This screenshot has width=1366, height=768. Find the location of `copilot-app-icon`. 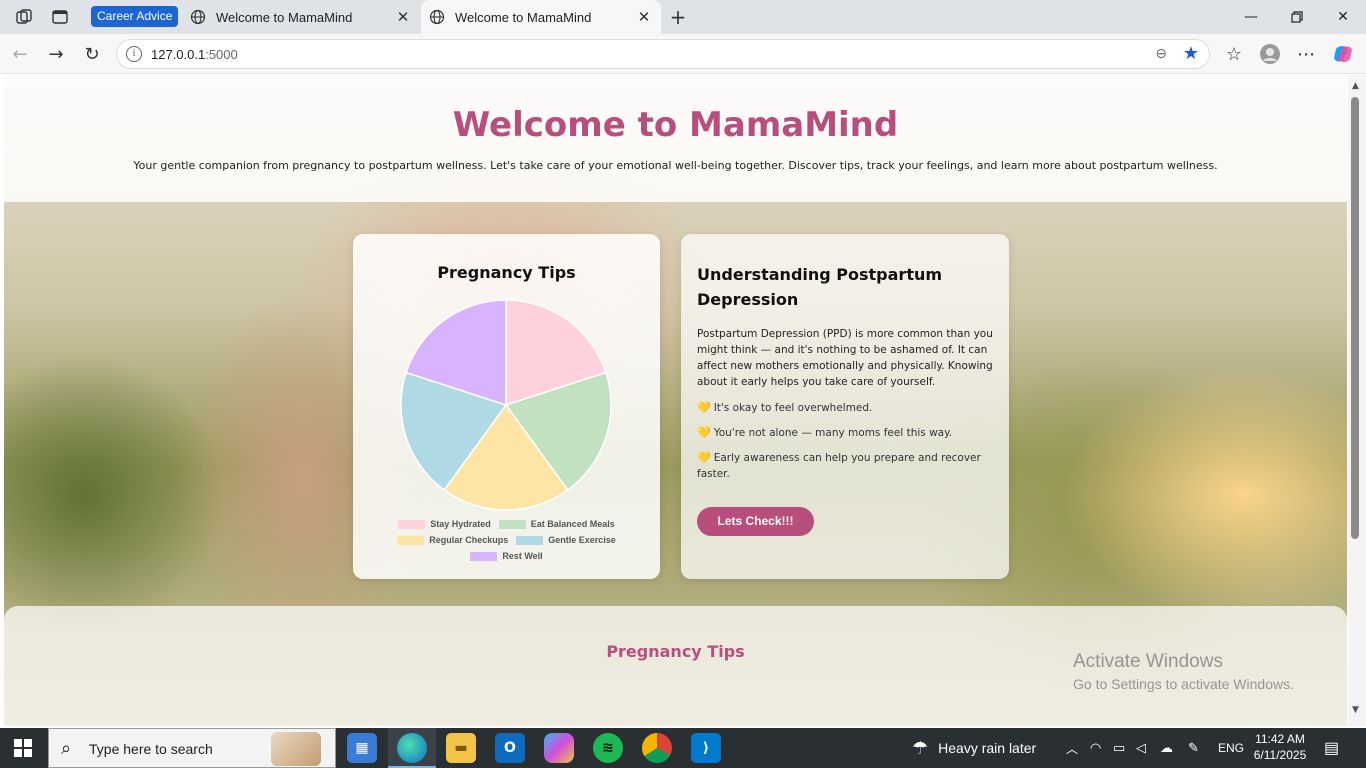

copilot-app-icon is located at coordinates (559, 748).